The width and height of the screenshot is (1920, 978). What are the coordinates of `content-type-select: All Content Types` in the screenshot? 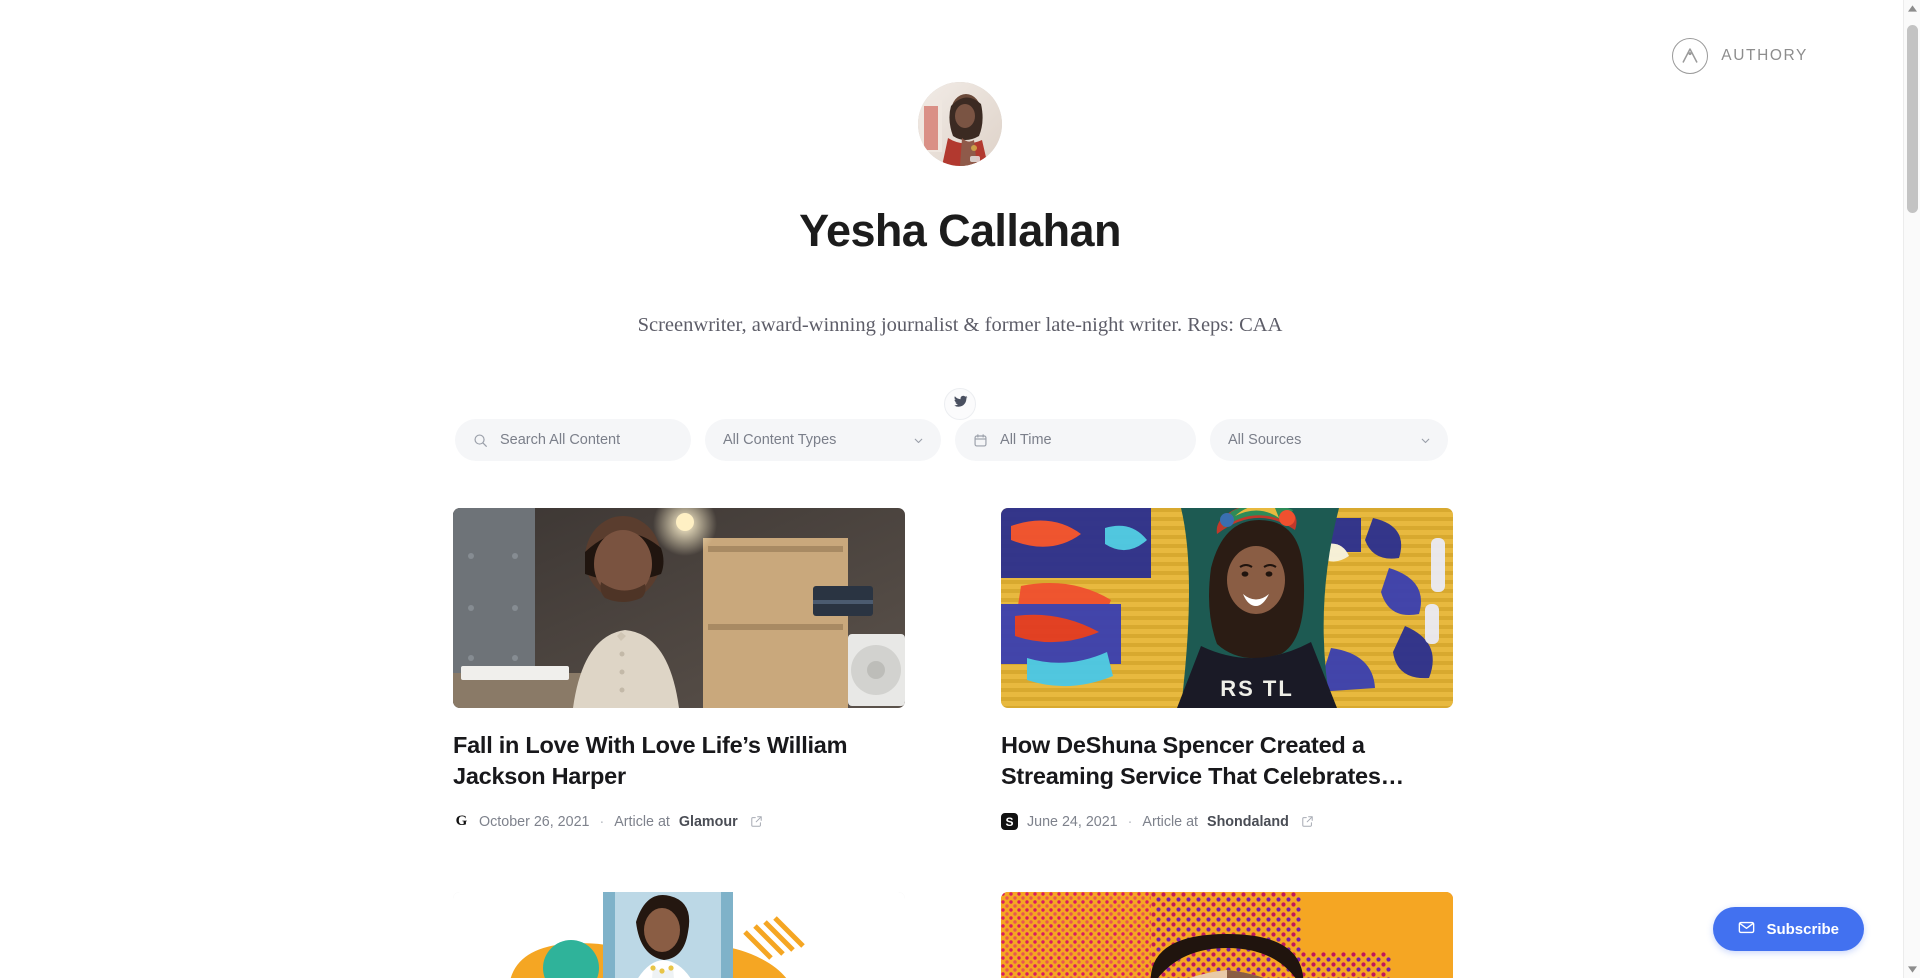 It's located at (823, 440).